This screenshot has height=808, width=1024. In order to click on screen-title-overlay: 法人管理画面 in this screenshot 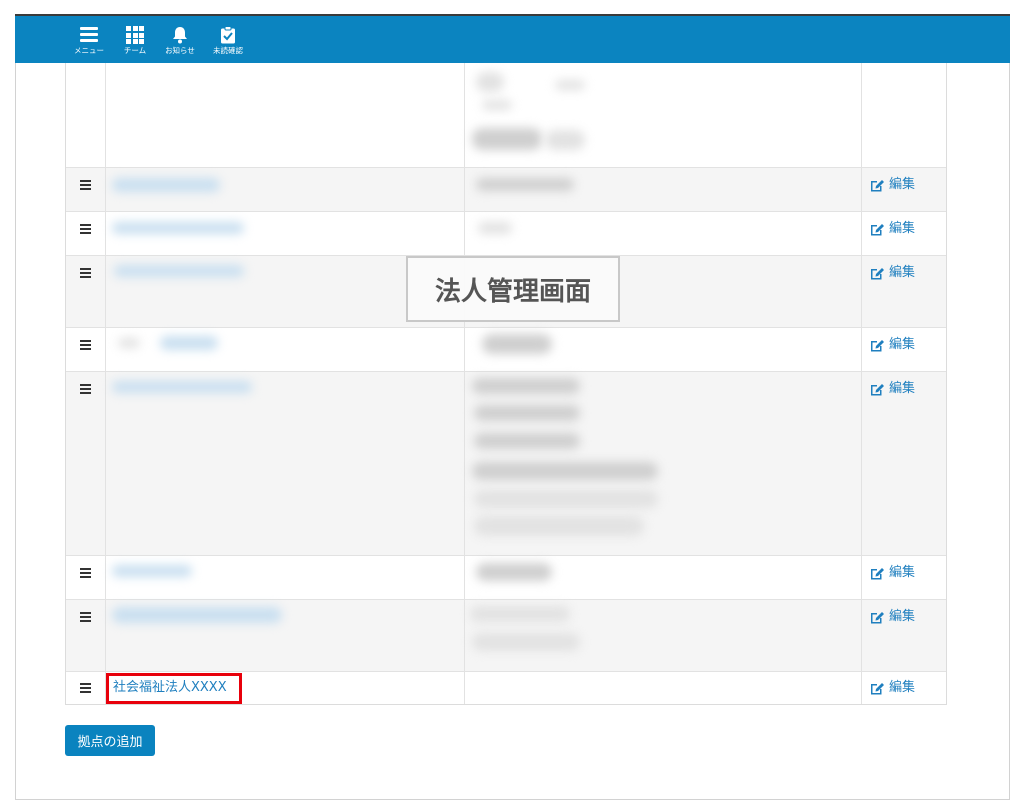, I will do `click(513, 289)`.